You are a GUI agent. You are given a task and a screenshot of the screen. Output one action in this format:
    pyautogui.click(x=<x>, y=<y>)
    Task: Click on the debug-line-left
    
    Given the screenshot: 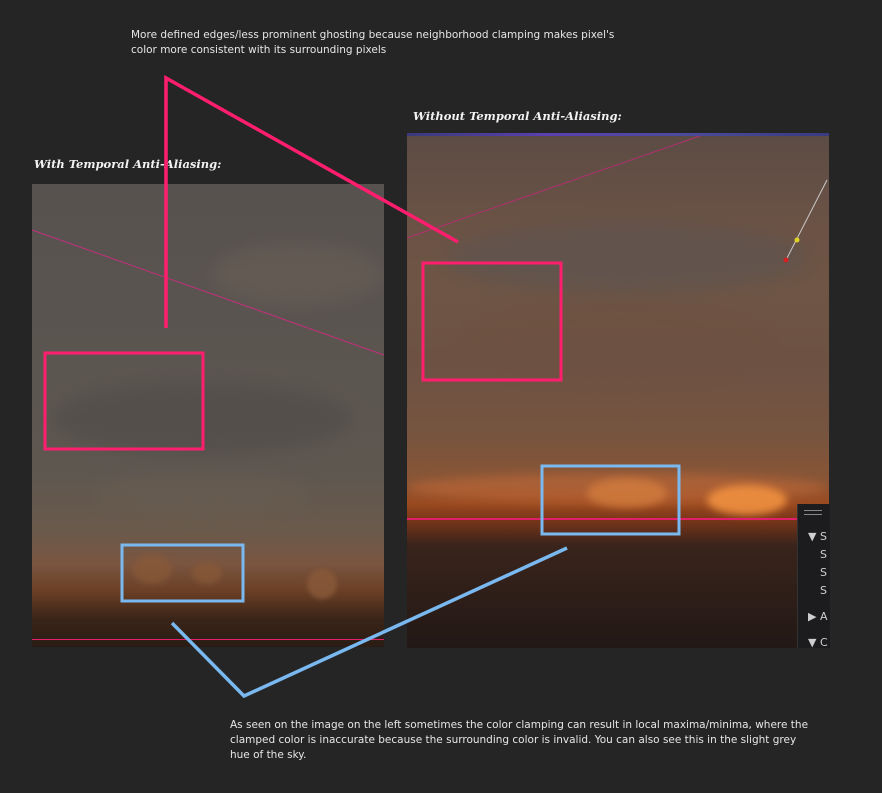 What is the action you would take?
    pyautogui.click(x=208, y=292)
    